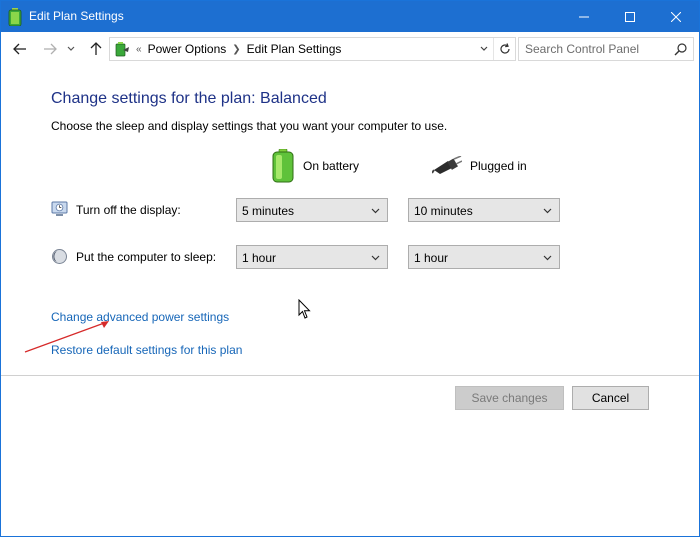  I want to click on up-arrow-icon, so click(96, 48).